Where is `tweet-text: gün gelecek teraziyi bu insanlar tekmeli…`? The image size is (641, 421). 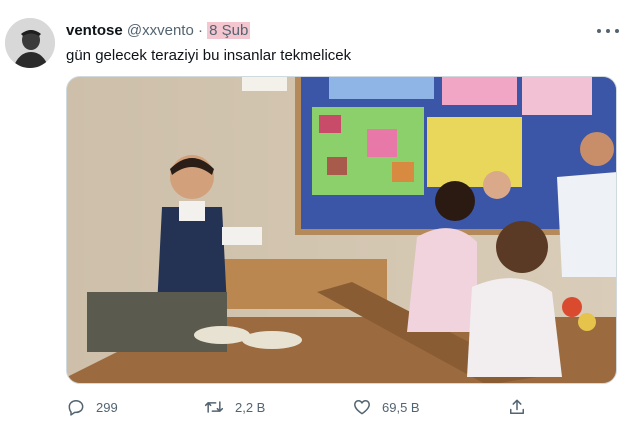 tweet-text: gün gelecek teraziyi bu insanlar tekmeli… is located at coordinates (209, 55).